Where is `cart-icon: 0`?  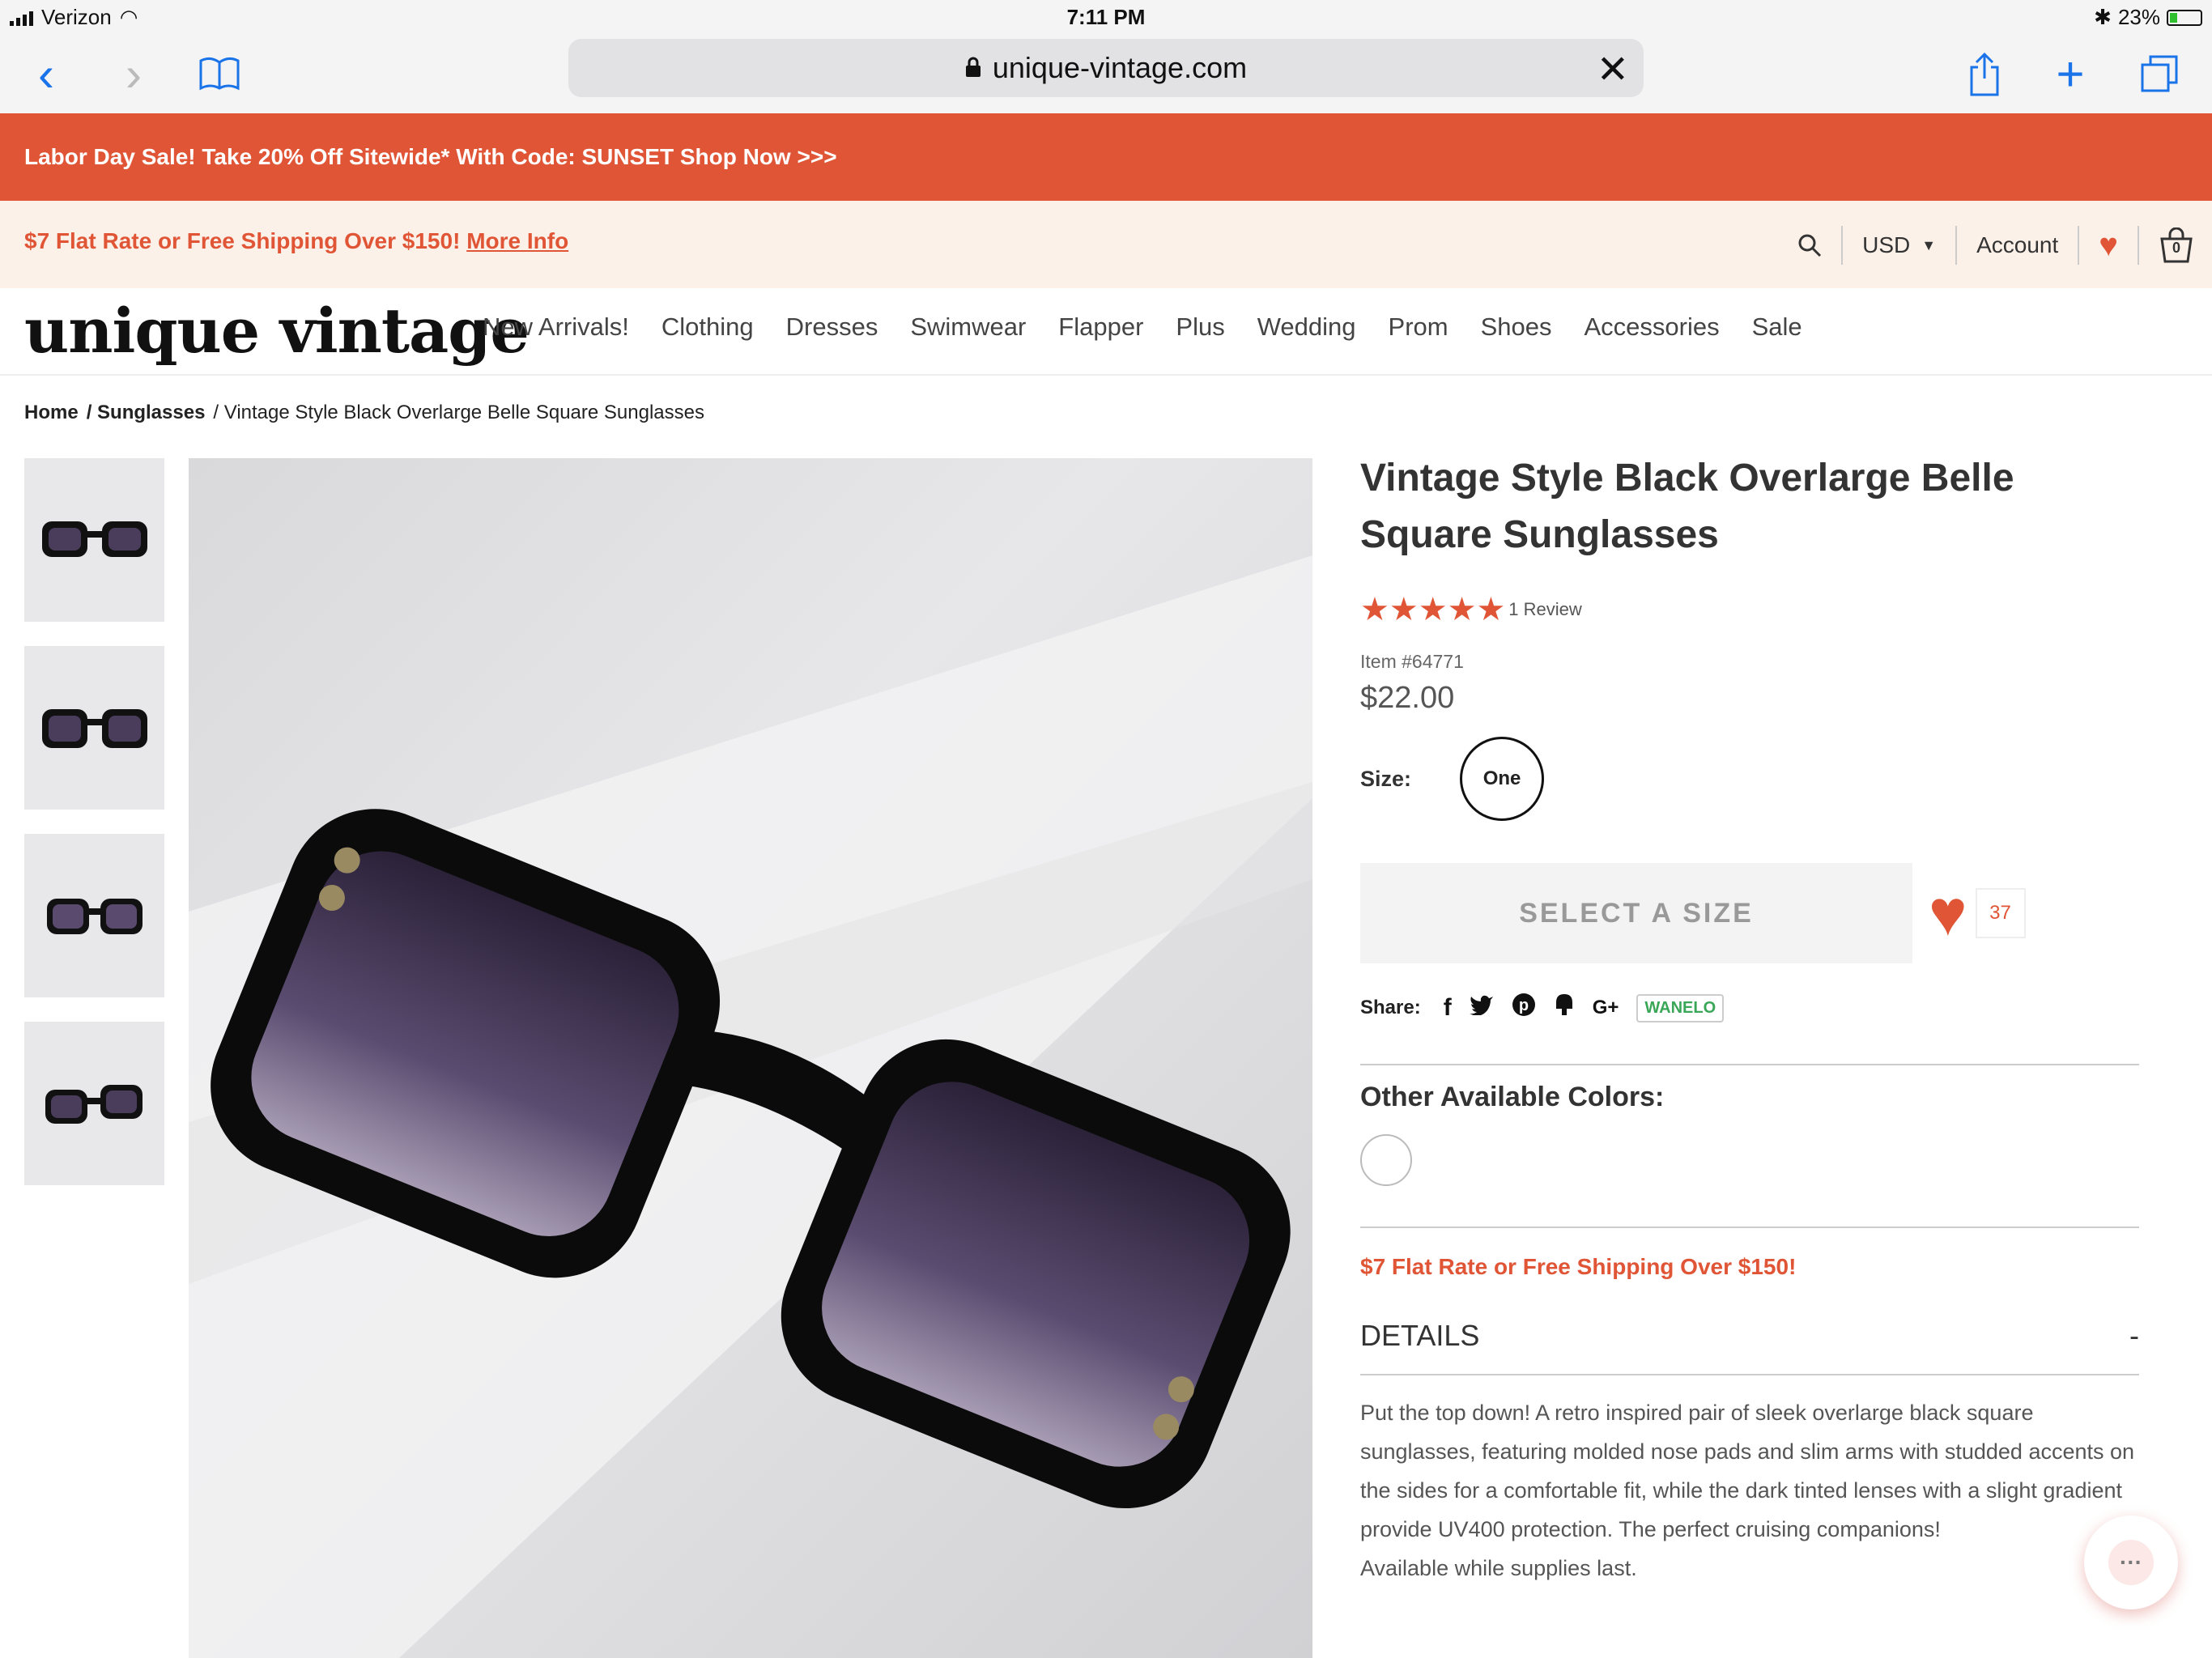
cart-icon: 0 is located at coordinates (2177, 245).